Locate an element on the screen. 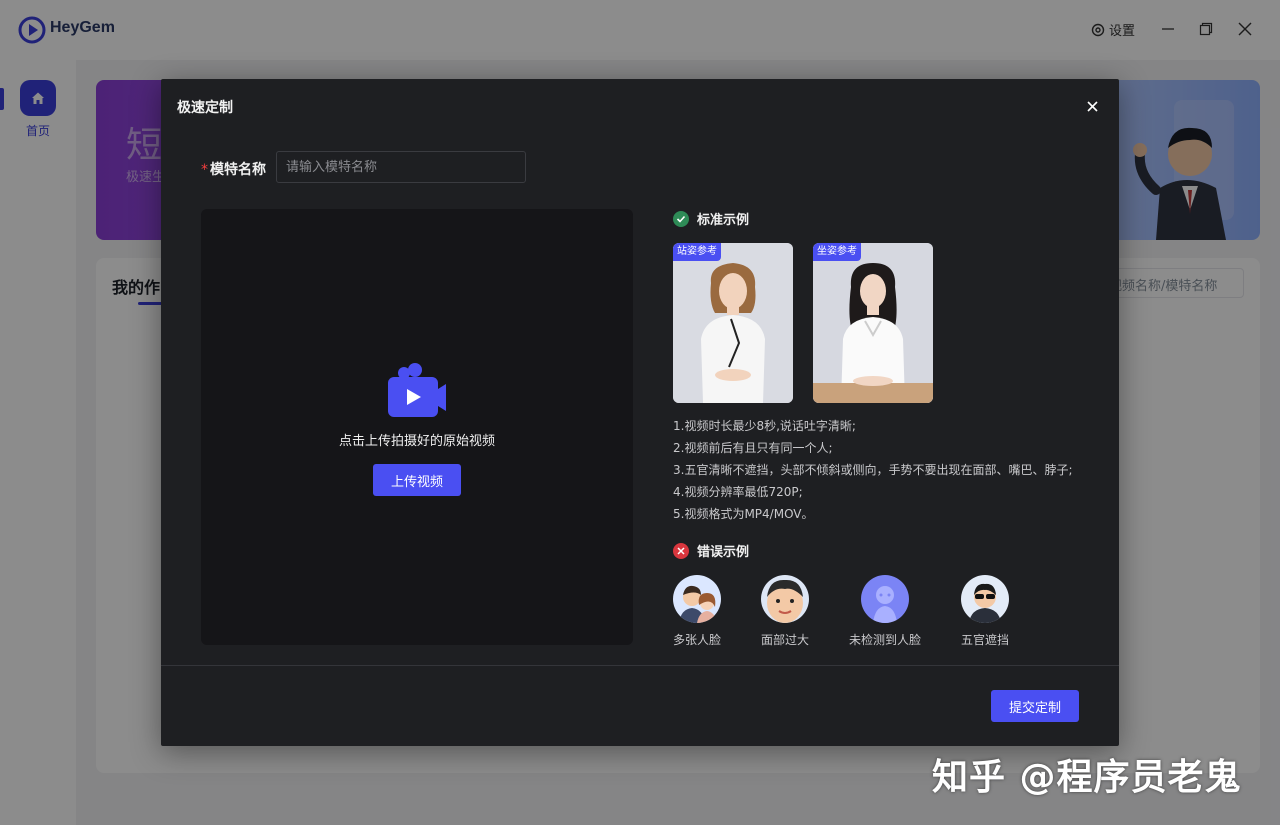  dialog-title: 极速定制 is located at coordinates (205, 108).